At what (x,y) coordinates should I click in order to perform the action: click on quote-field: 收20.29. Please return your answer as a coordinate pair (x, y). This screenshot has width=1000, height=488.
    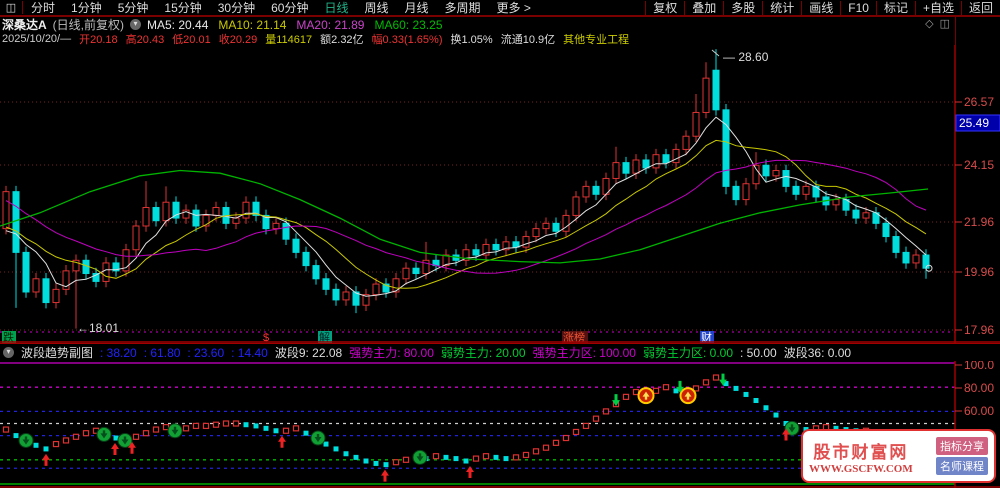
    Looking at the image, I should click on (238, 39).